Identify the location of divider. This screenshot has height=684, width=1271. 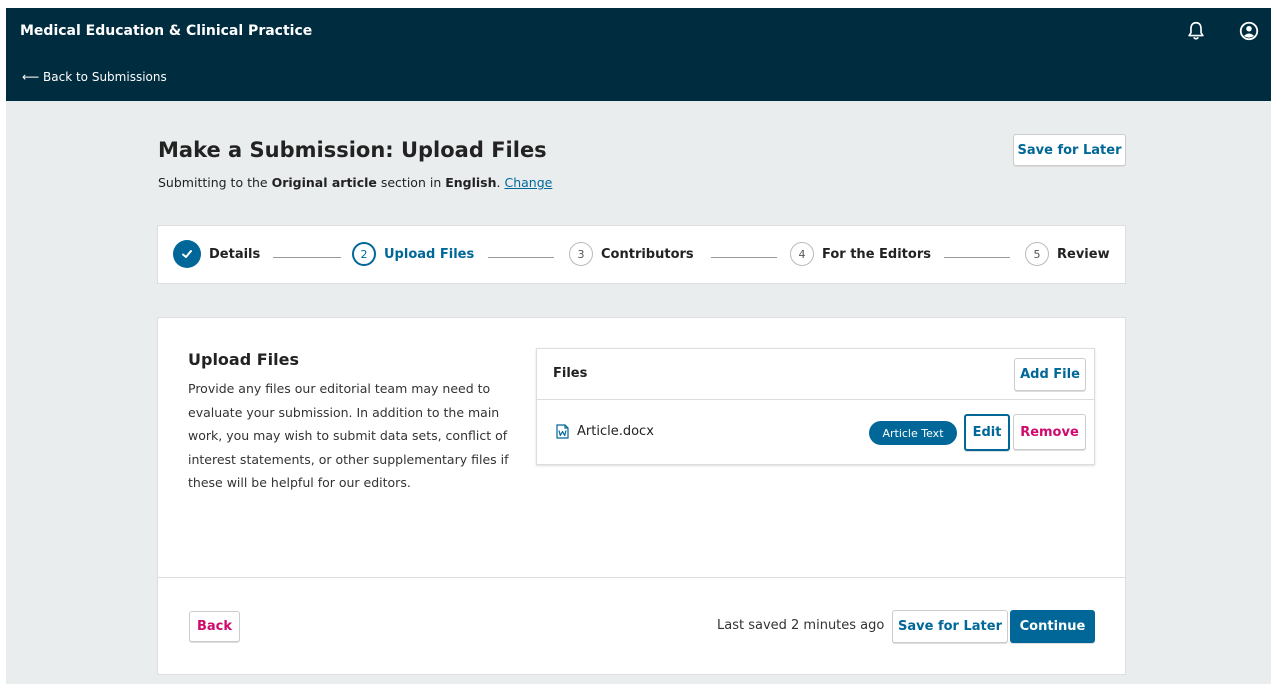
(815, 399).